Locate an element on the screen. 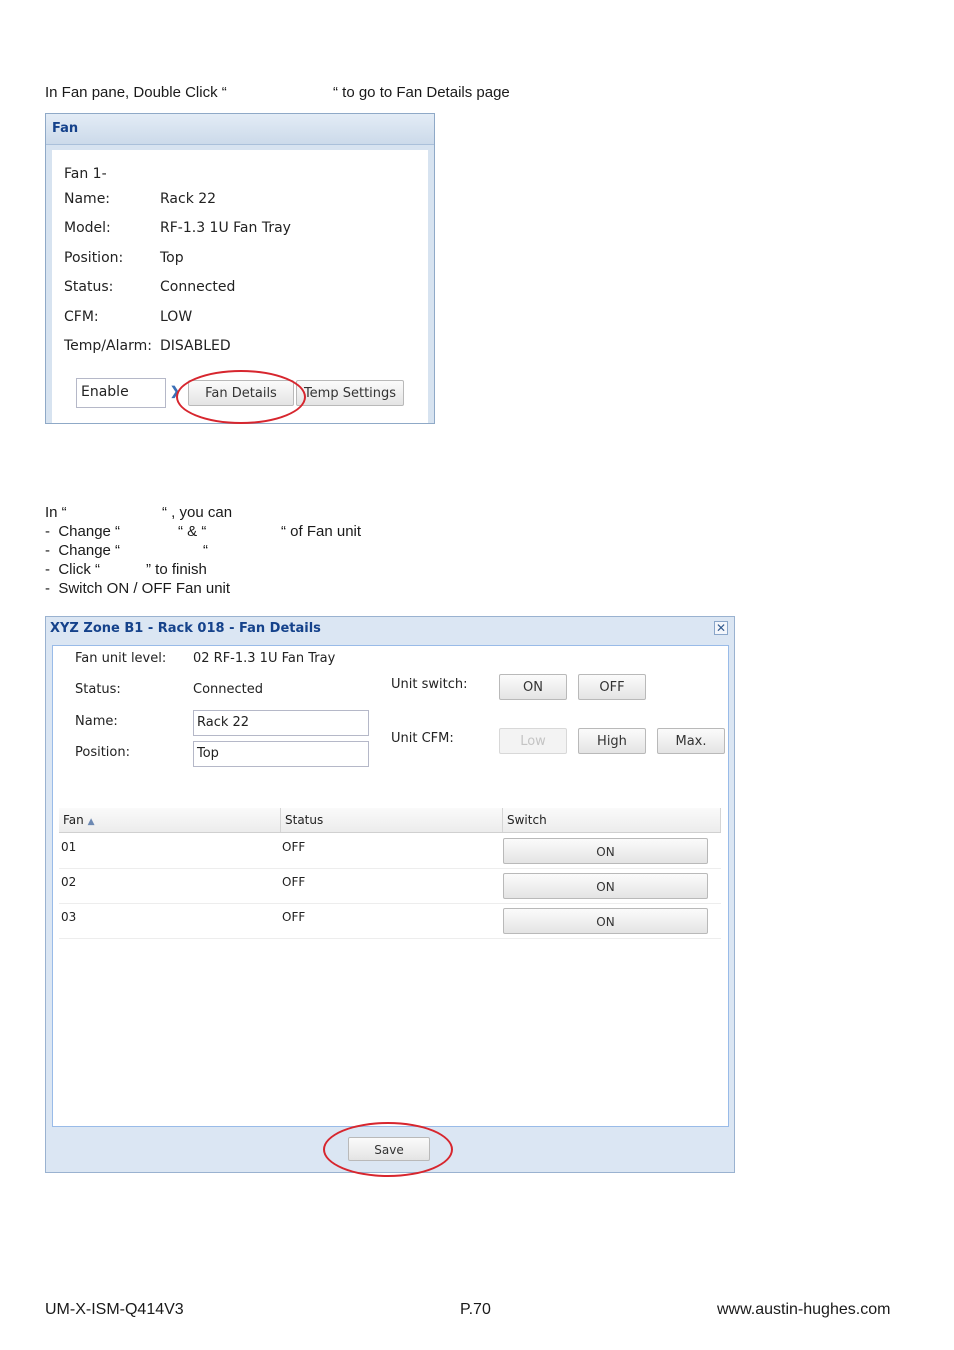 Image resolution: width=954 pixels, height=1350 pixels. instruction-bullet-2-prefix: - Change “ is located at coordinates (83, 550).